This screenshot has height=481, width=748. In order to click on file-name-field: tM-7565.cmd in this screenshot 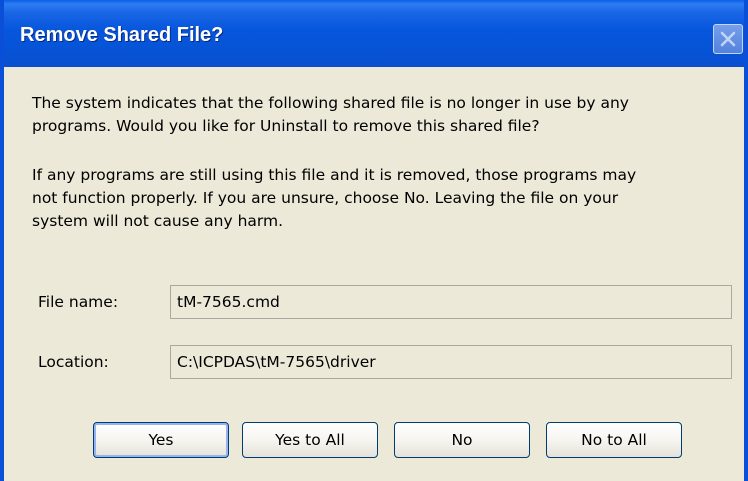, I will do `click(451, 302)`.